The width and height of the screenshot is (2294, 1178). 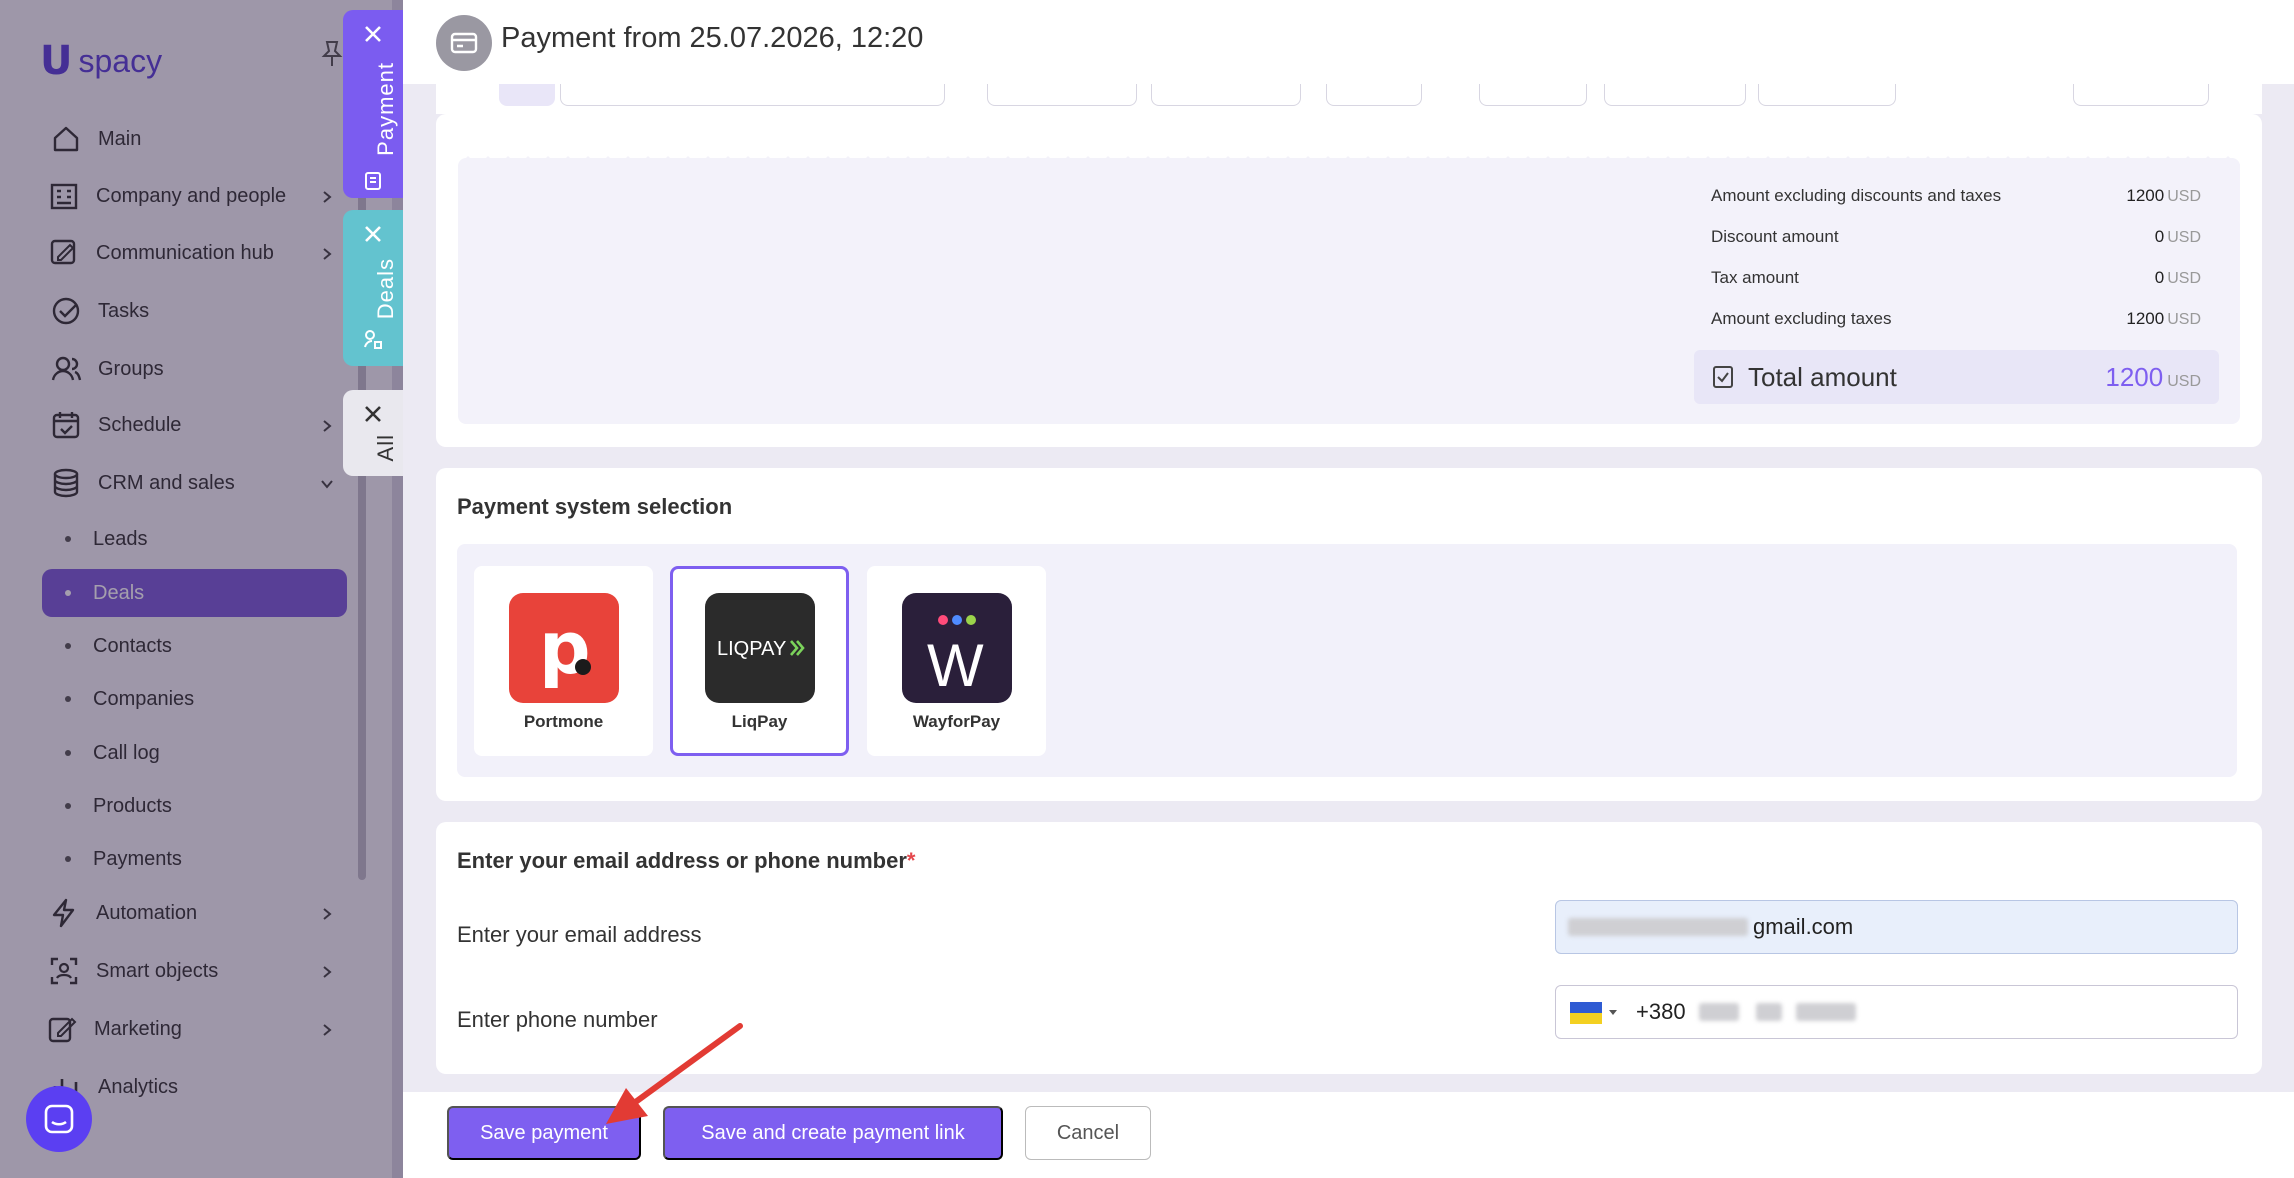 What do you see at coordinates (1956, 239) in the screenshot?
I see `summary-row: Discount amount 0 USD` at bounding box center [1956, 239].